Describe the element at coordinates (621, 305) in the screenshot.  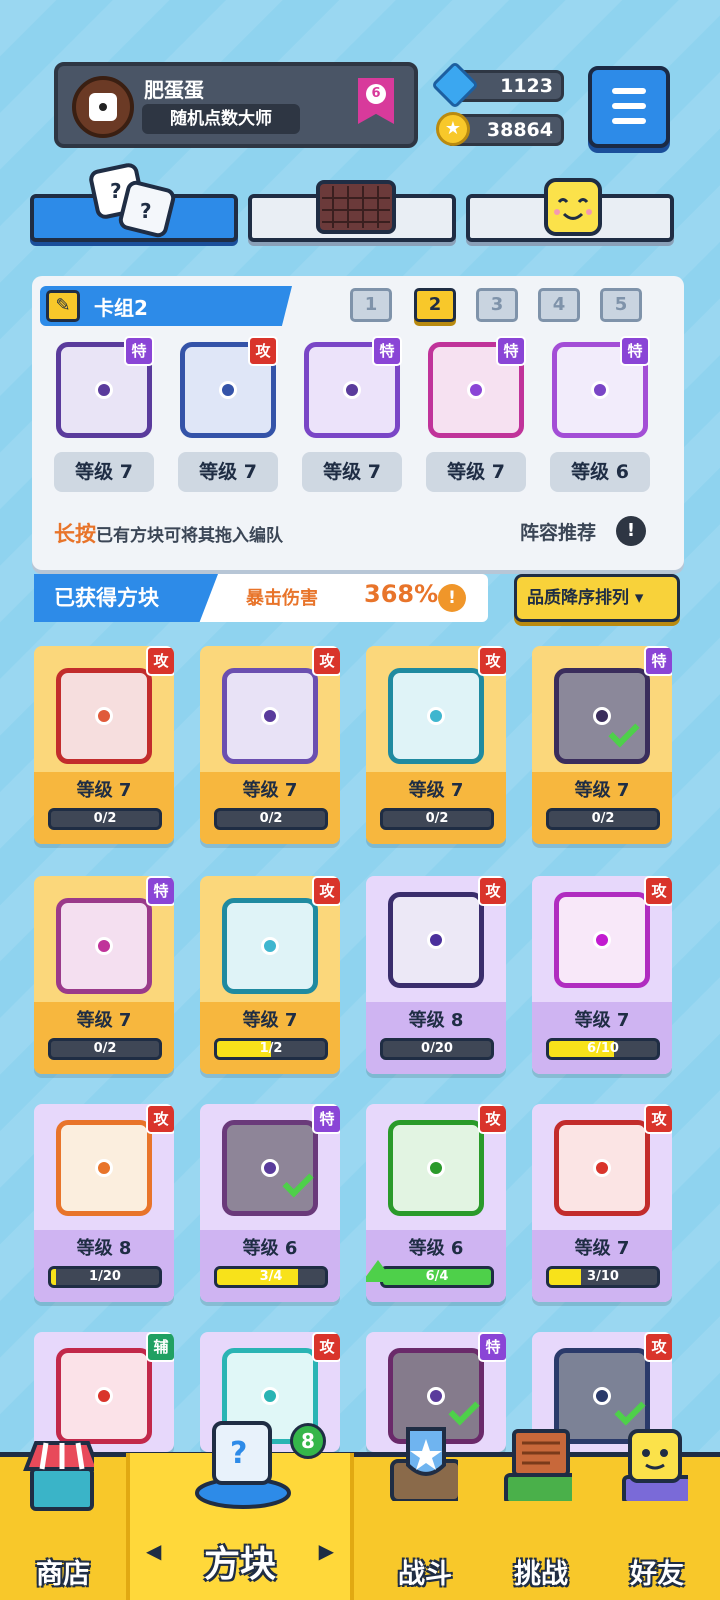
I see `deck-tab-5: 5` at that location.